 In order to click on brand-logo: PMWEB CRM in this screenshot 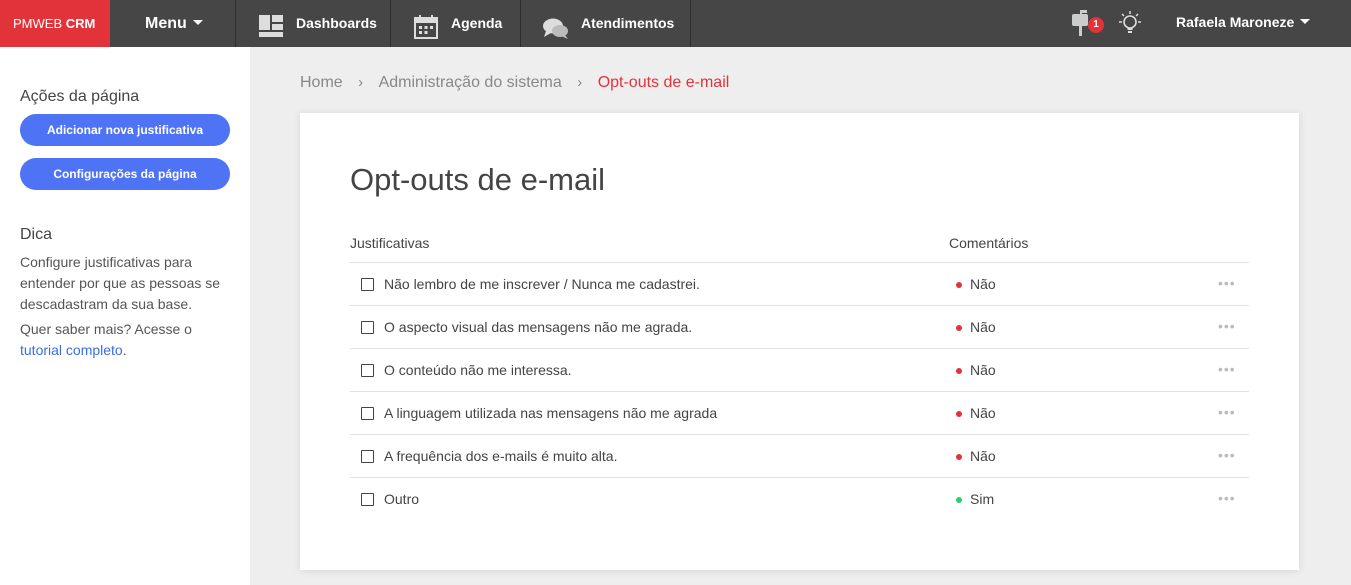, I will do `click(55, 23)`.